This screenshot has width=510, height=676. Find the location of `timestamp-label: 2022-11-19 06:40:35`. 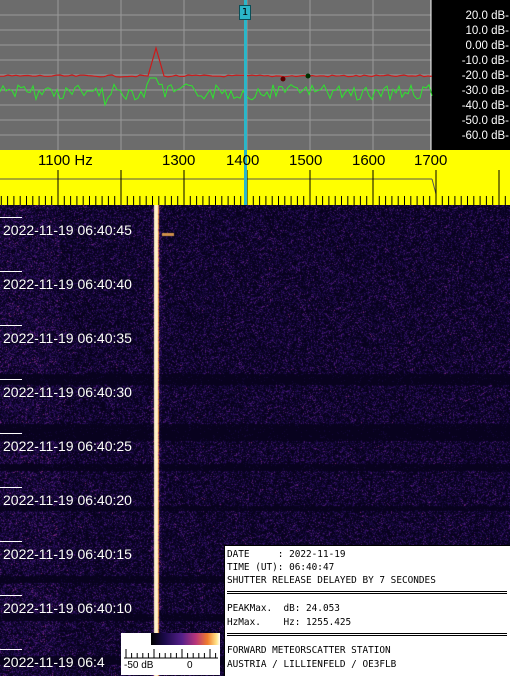

timestamp-label: 2022-11-19 06:40:35 is located at coordinates (67, 338).